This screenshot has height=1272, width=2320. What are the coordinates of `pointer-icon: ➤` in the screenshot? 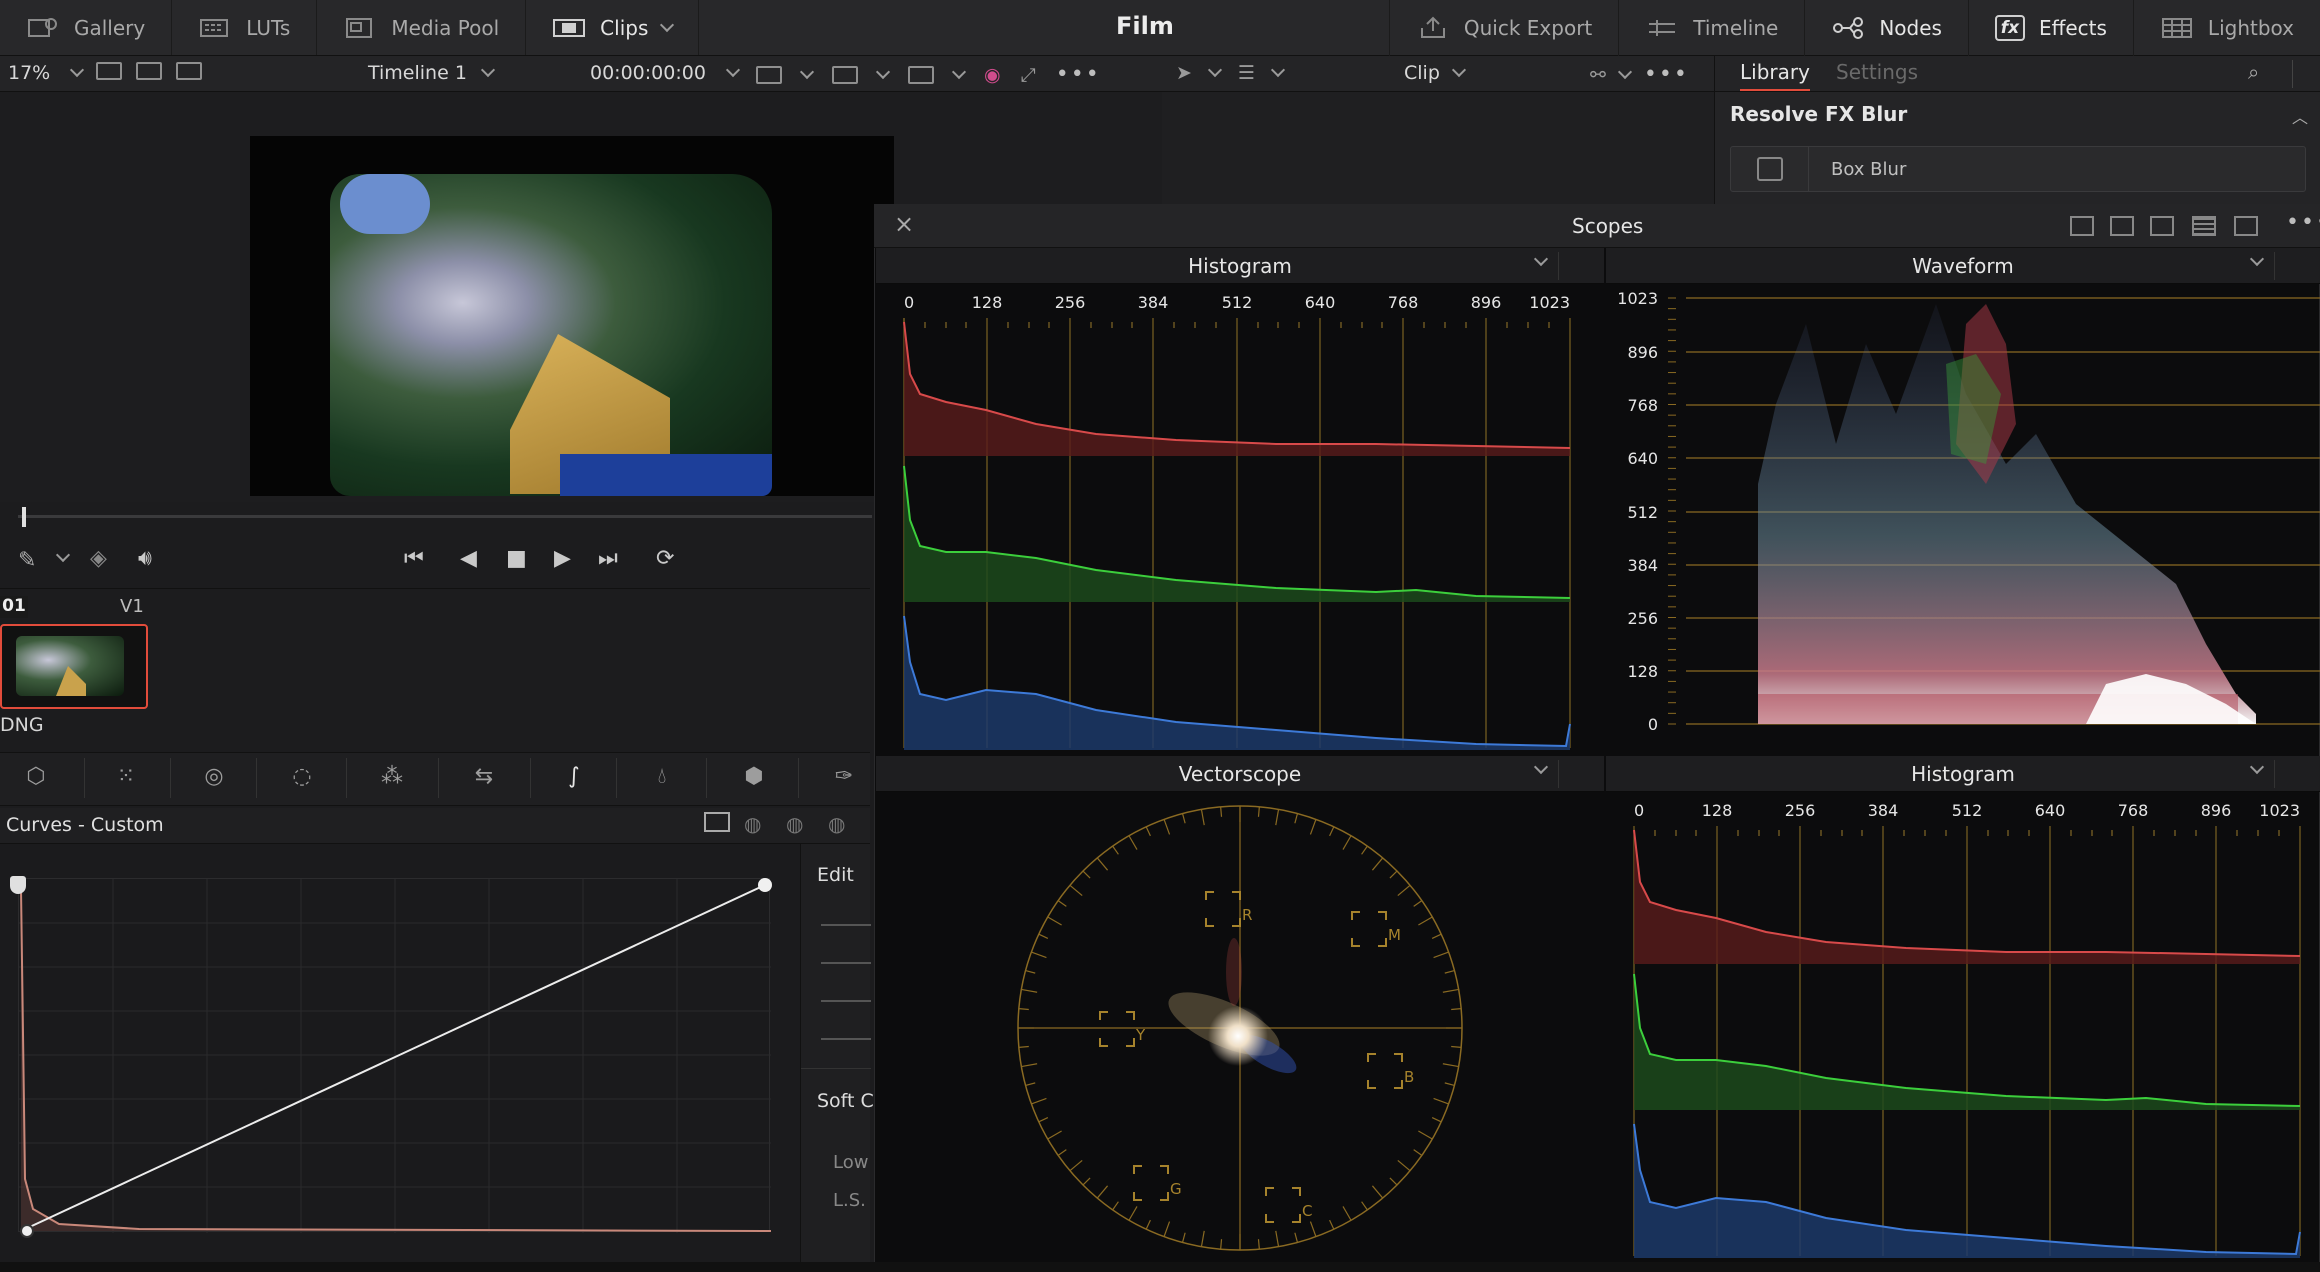 It's located at (1184, 73).